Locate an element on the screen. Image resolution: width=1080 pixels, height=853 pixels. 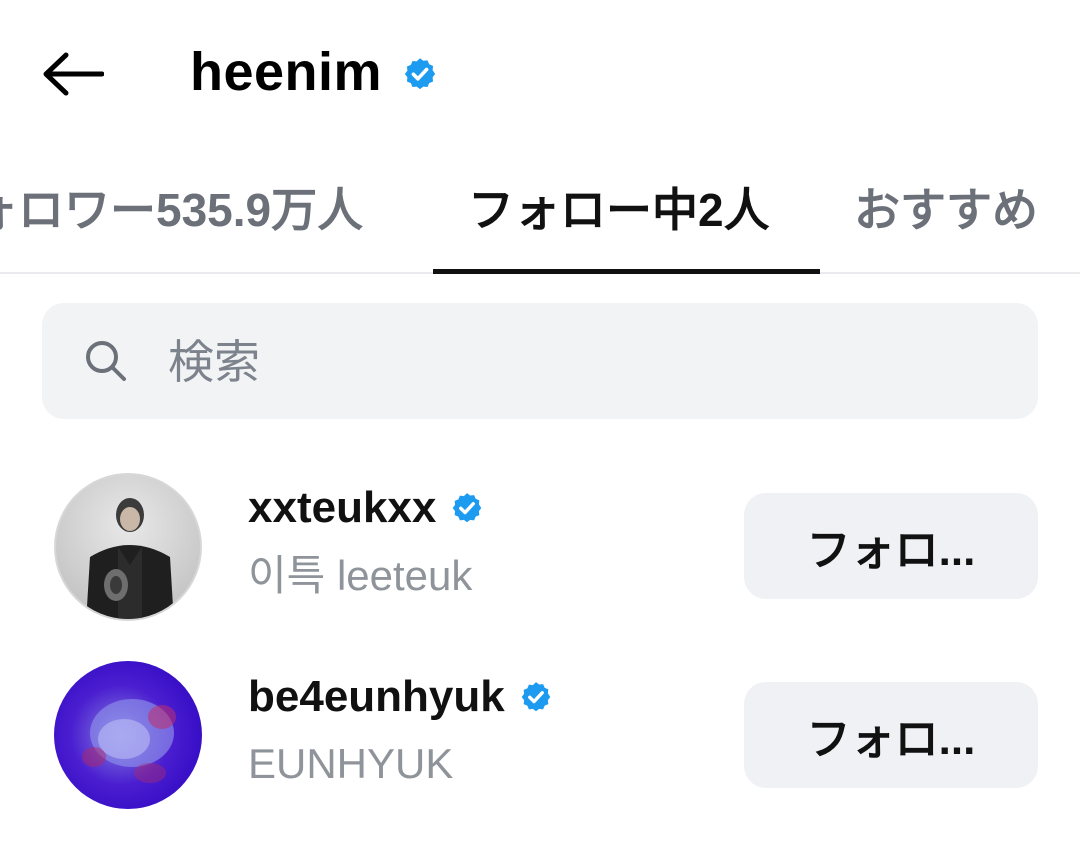
tab-suggested: おすすめ is located at coordinates (946, 210).